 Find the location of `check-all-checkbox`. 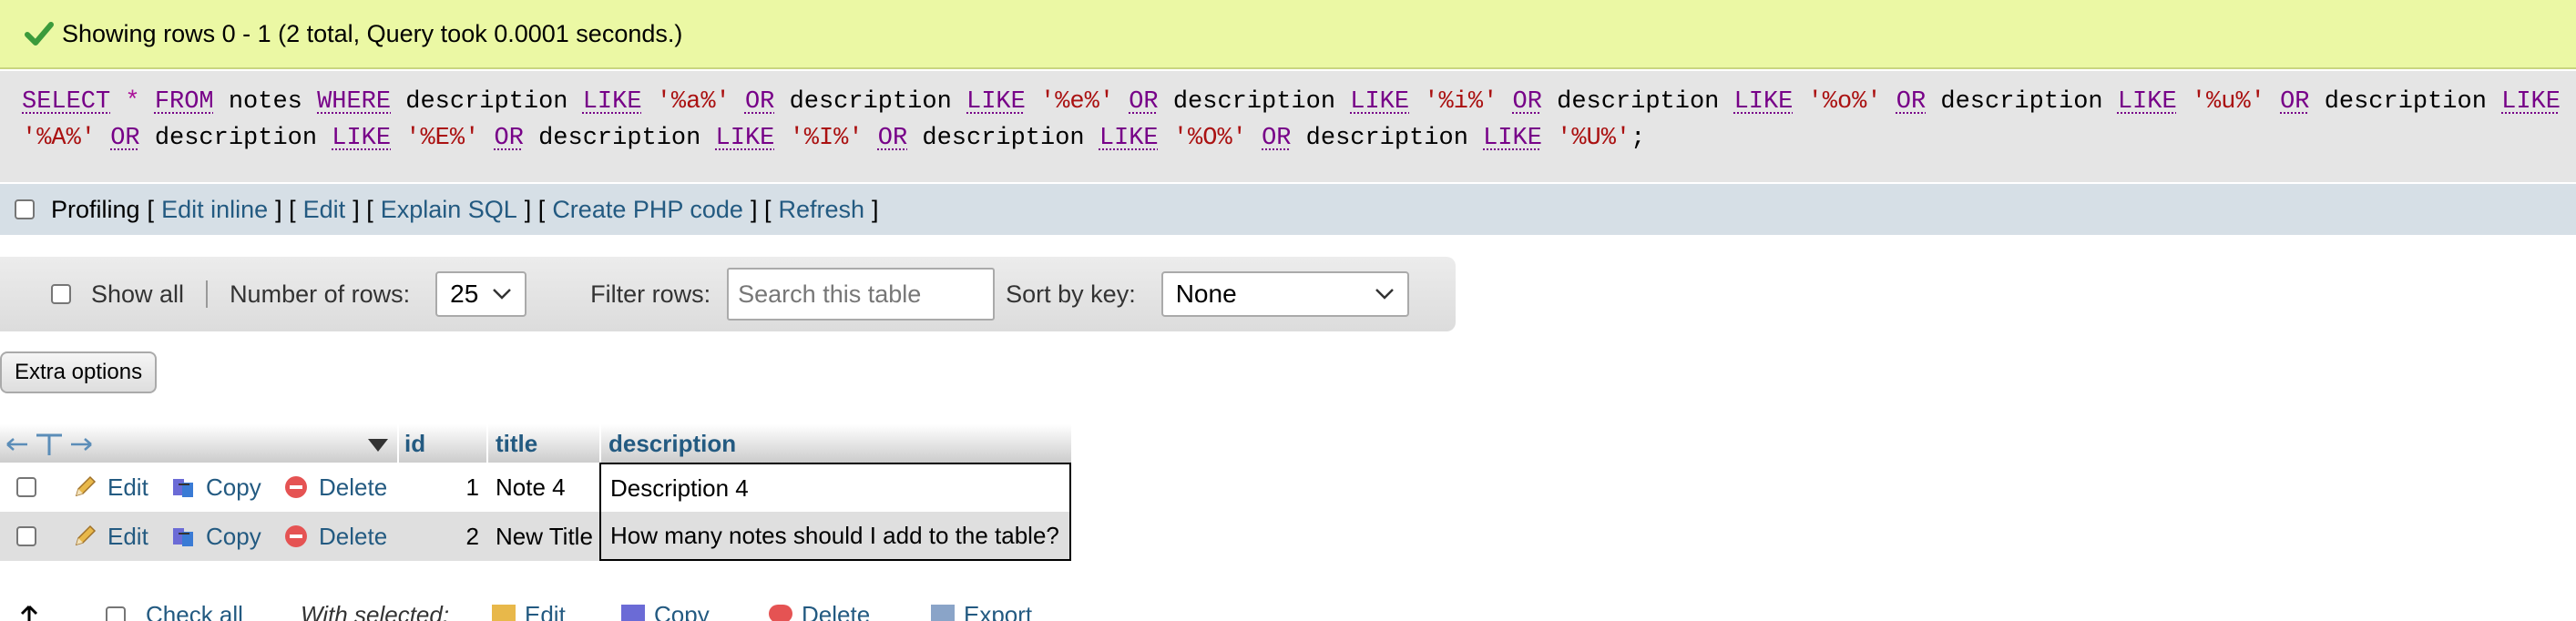

check-all-checkbox is located at coordinates (116, 613).